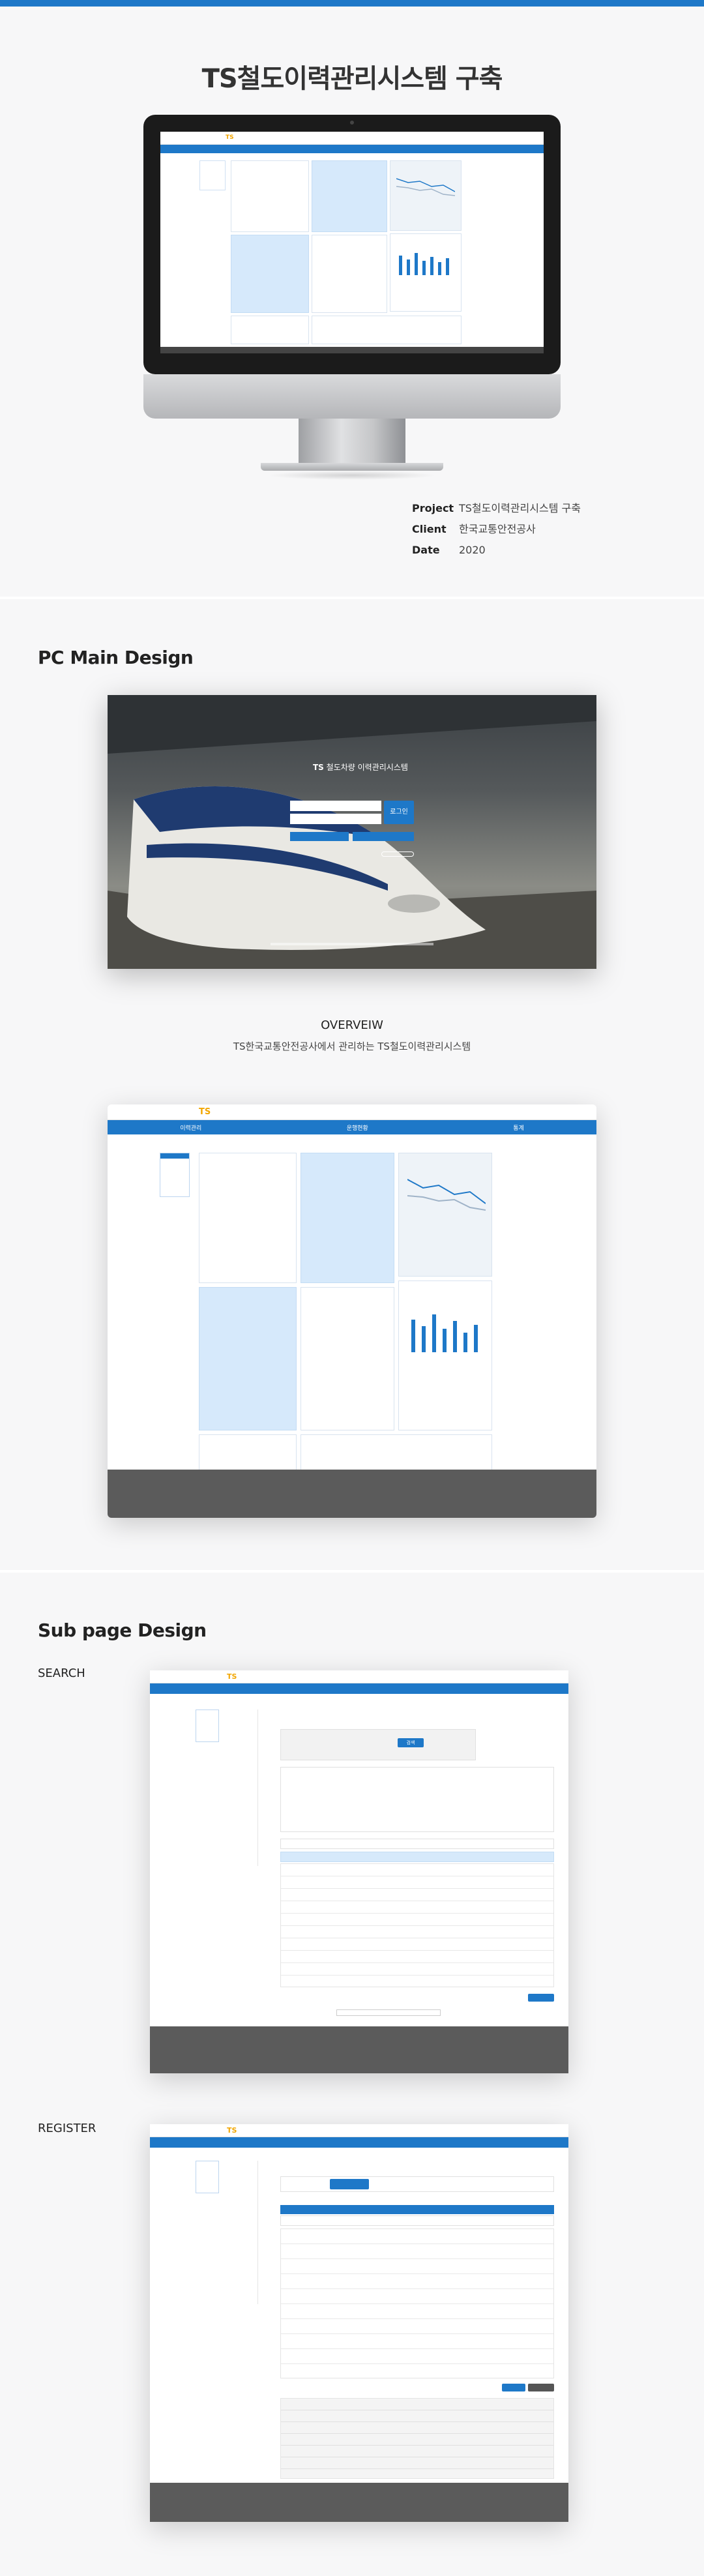  What do you see at coordinates (232, 1676) in the screenshot?
I see `search-logo: TS` at bounding box center [232, 1676].